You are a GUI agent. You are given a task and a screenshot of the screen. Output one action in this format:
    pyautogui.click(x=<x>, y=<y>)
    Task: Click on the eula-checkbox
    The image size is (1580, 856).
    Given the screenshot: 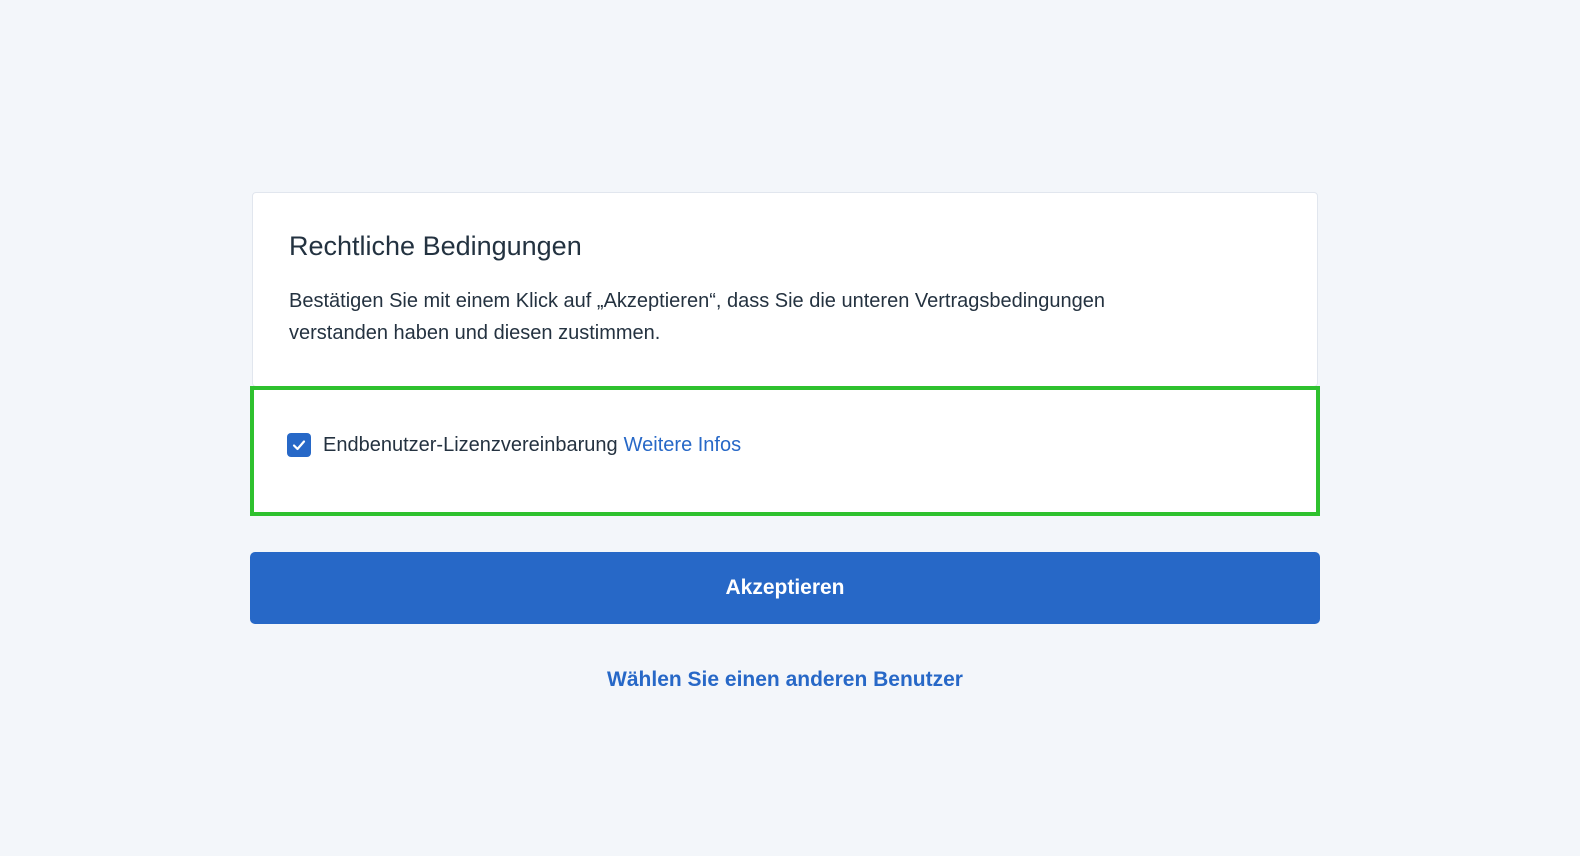 What is the action you would take?
    pyautogui.click(x=299, y=445)
    